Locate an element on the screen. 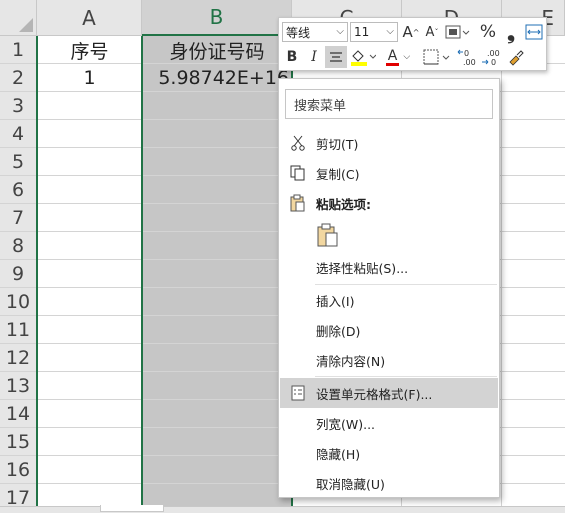  cell-b1: 身份证号码 is located at coordinates (217, 50).